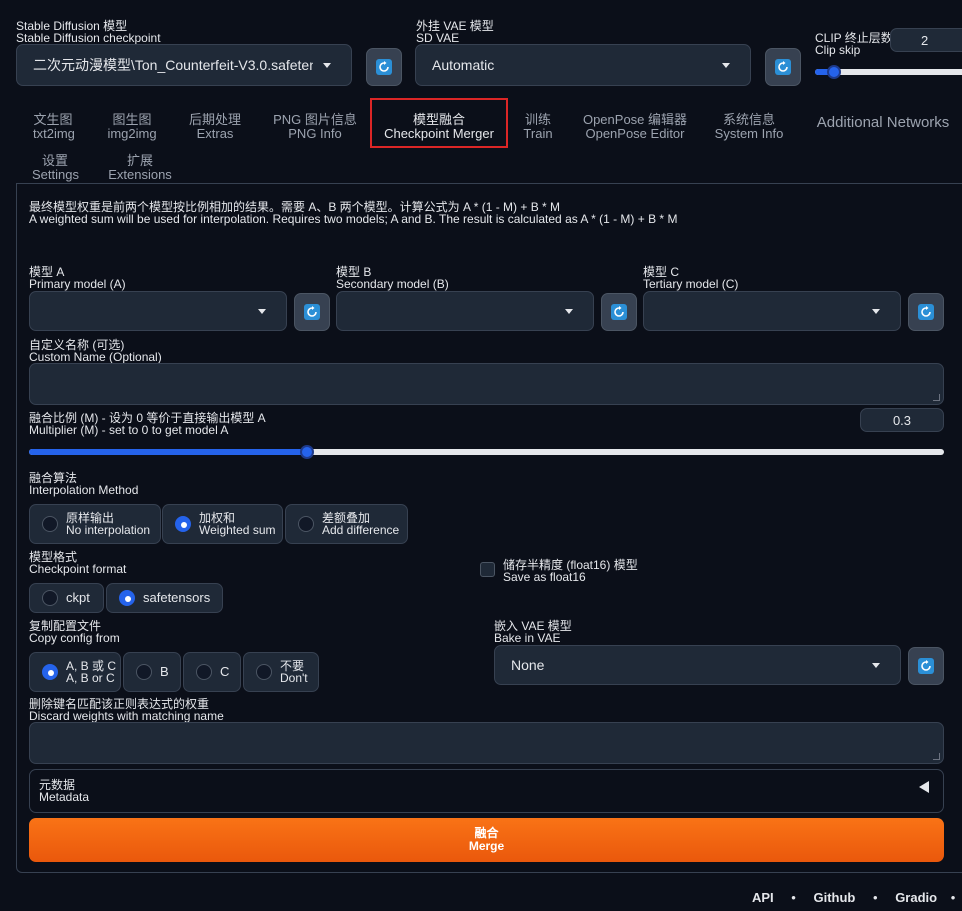  Describe the element at coordinates (465, 311) in the screenshot. I see `model-b-select` at that location.